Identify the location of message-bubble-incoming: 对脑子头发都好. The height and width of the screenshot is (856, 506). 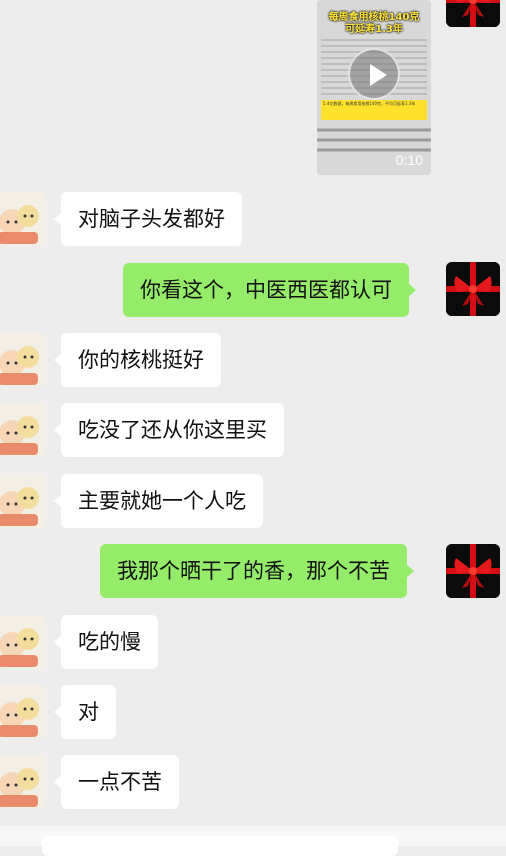
(148, 219).